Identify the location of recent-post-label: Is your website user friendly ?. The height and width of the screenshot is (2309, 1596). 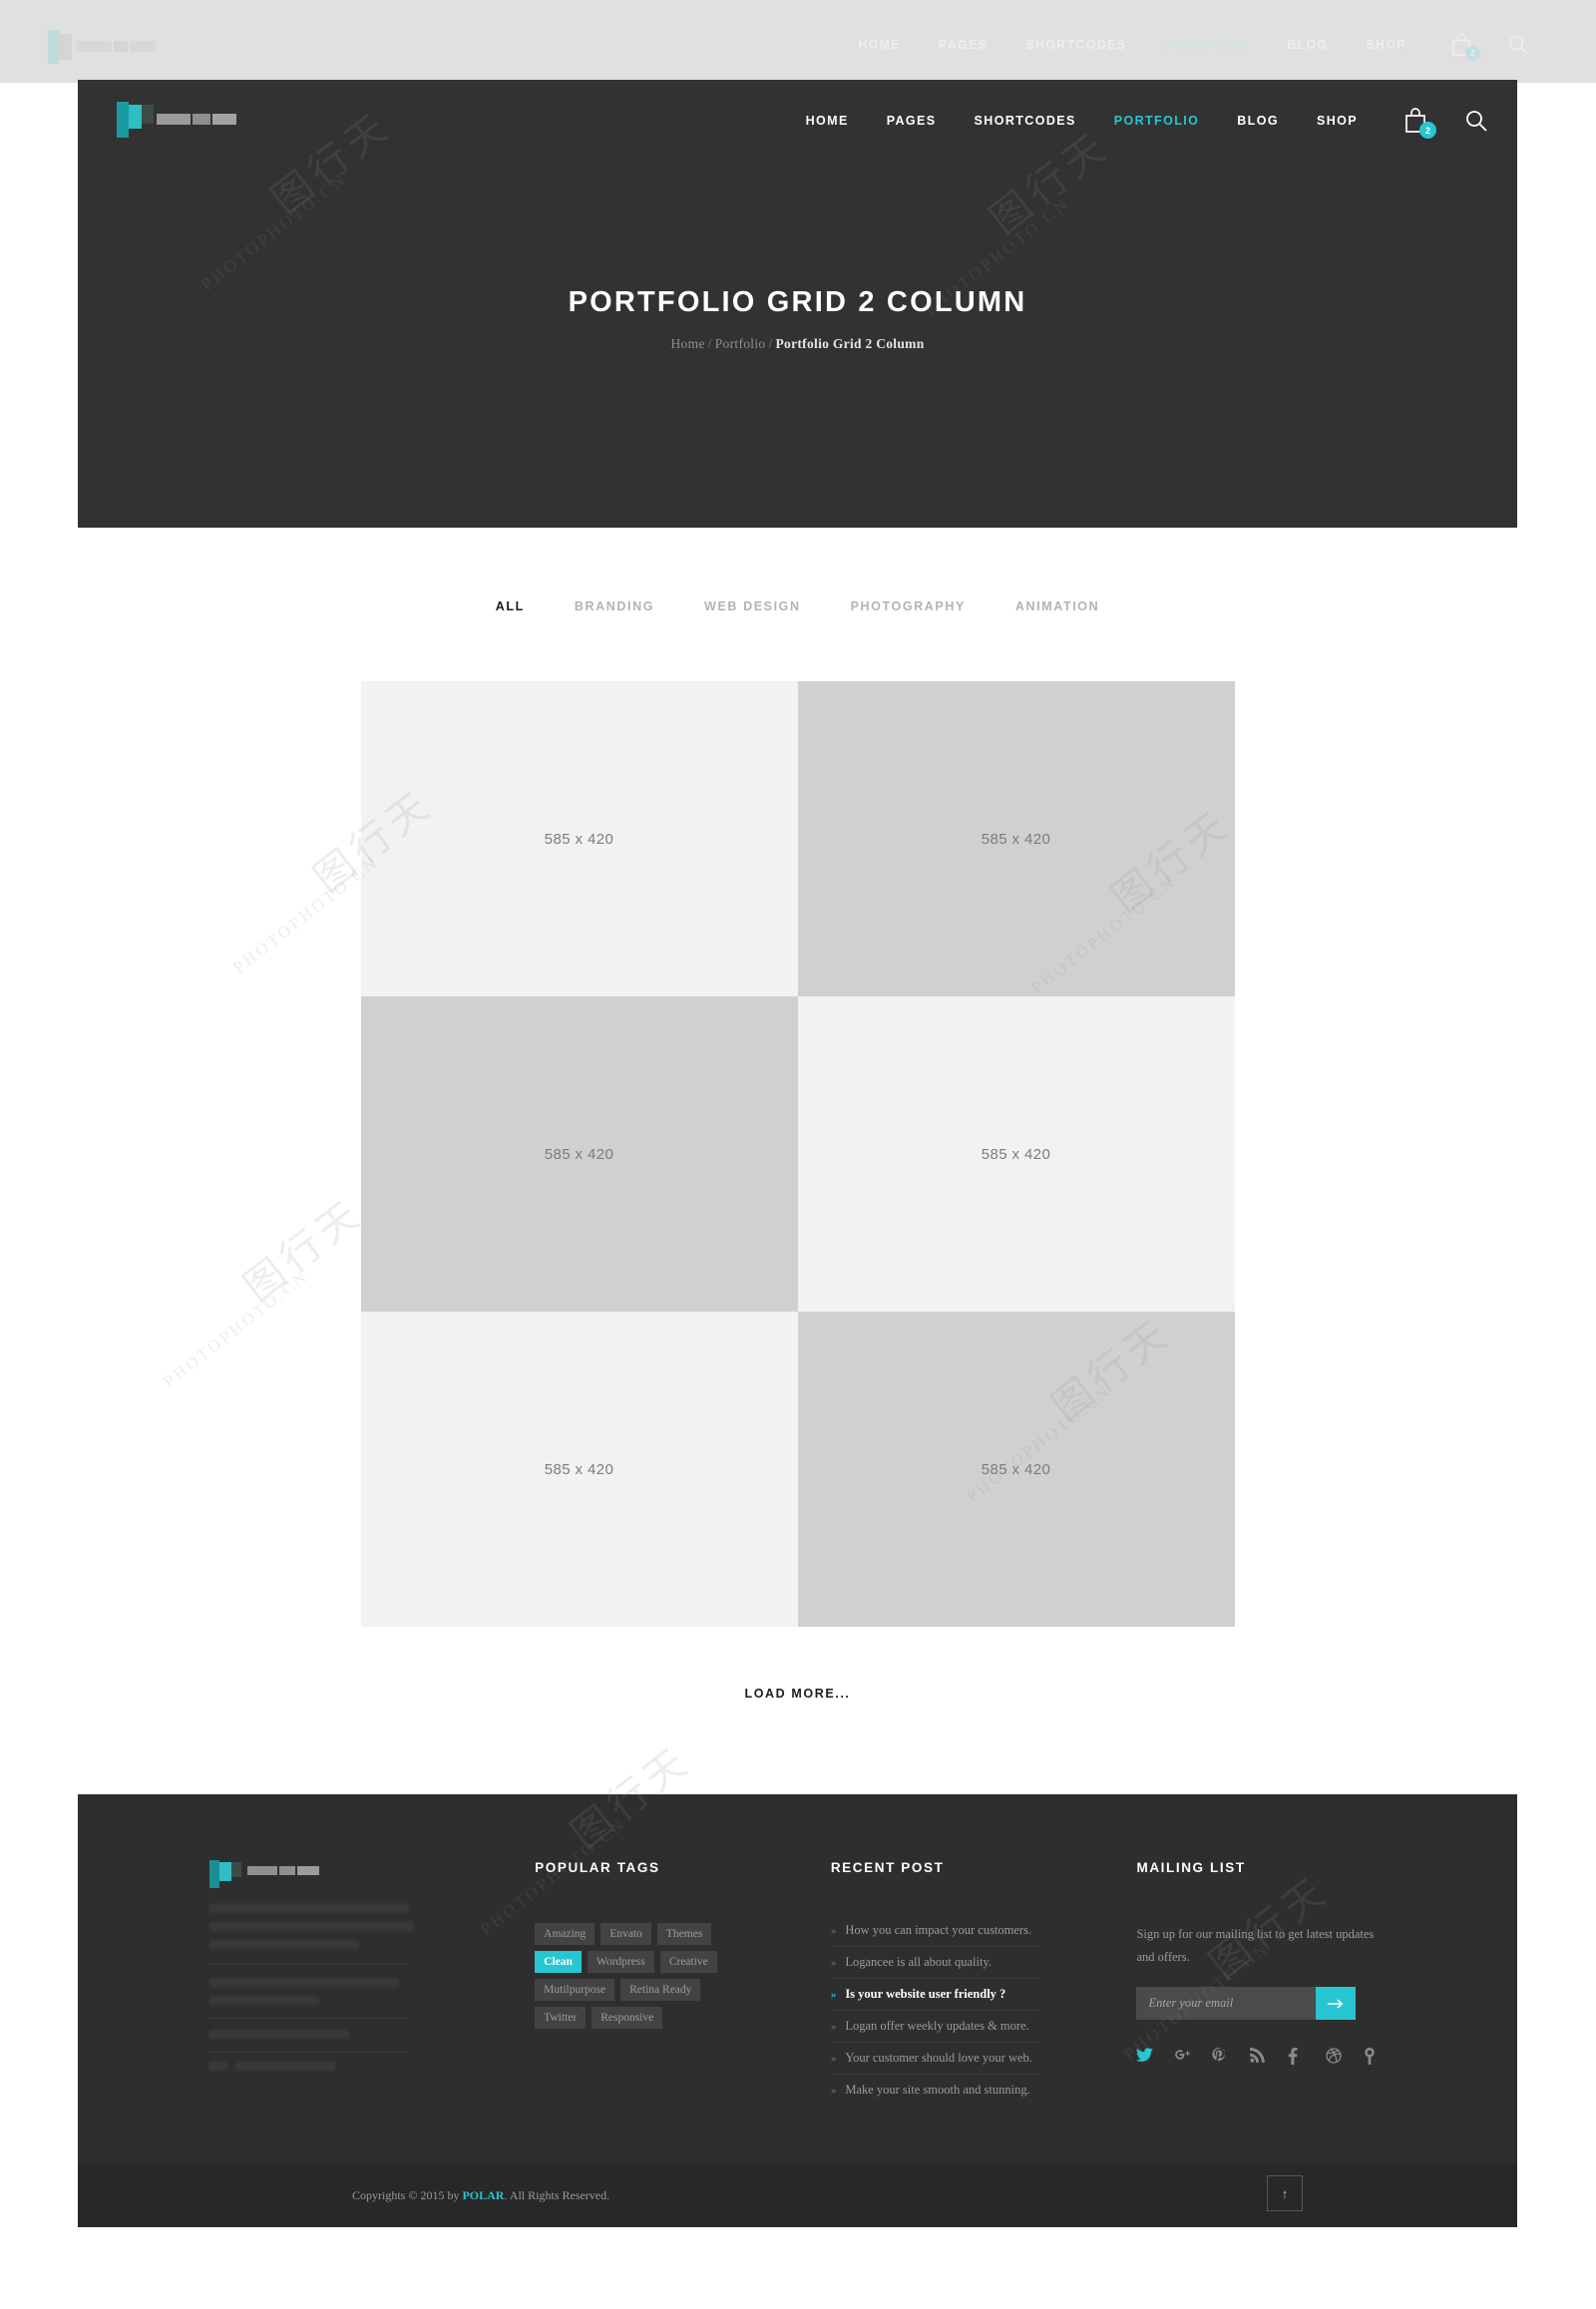
(925, 1994).